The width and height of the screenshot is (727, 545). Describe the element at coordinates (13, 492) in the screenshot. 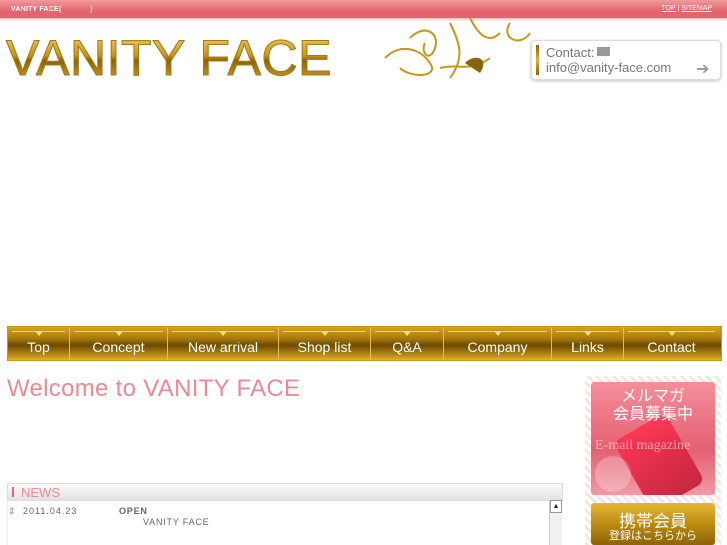

I see `news-marker` at that location.